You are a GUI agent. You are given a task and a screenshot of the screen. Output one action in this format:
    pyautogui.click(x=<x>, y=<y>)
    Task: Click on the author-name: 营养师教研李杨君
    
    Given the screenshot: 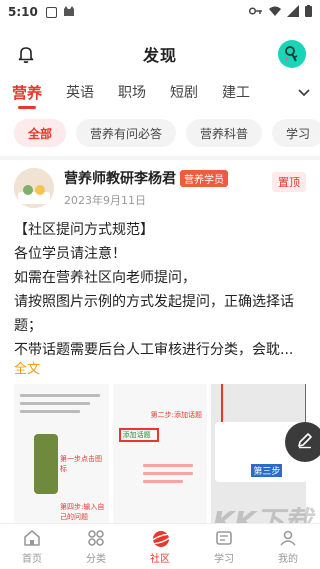 What is the action you would take?
    pyautogui.click(x=120, y=178)
    